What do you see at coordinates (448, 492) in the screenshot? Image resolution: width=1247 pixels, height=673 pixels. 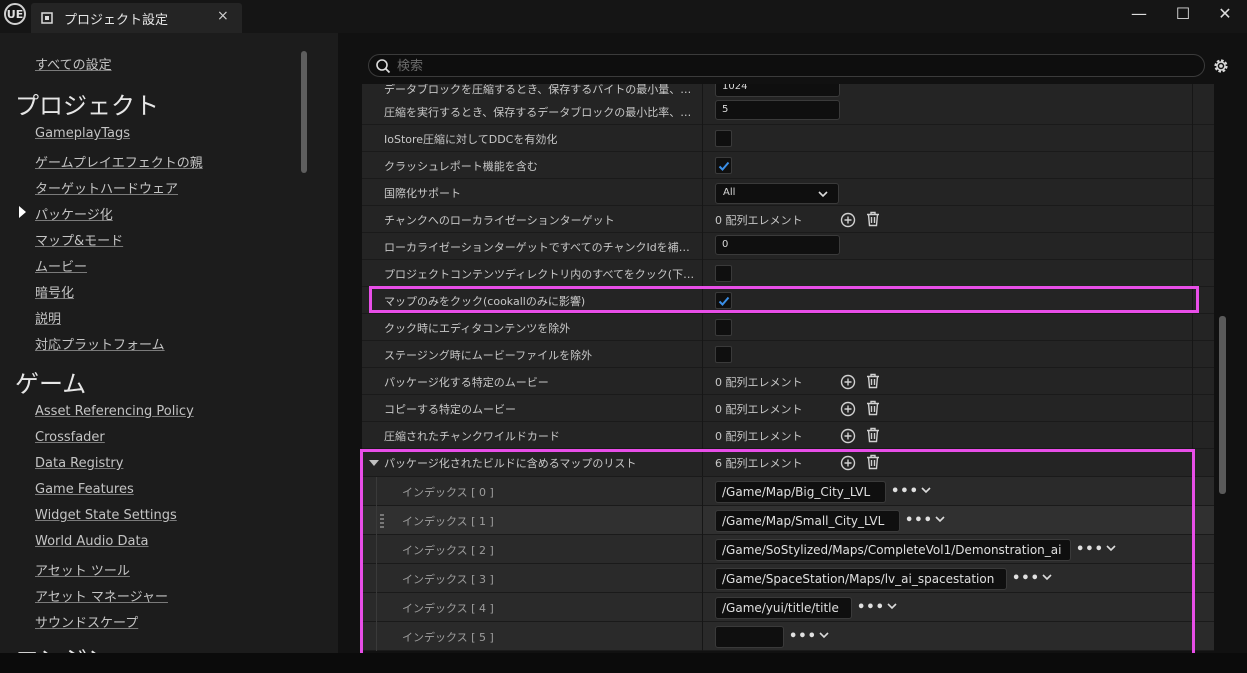 I see `index-label: インデックス [ 0 ]` at bounding box center [448, 492].